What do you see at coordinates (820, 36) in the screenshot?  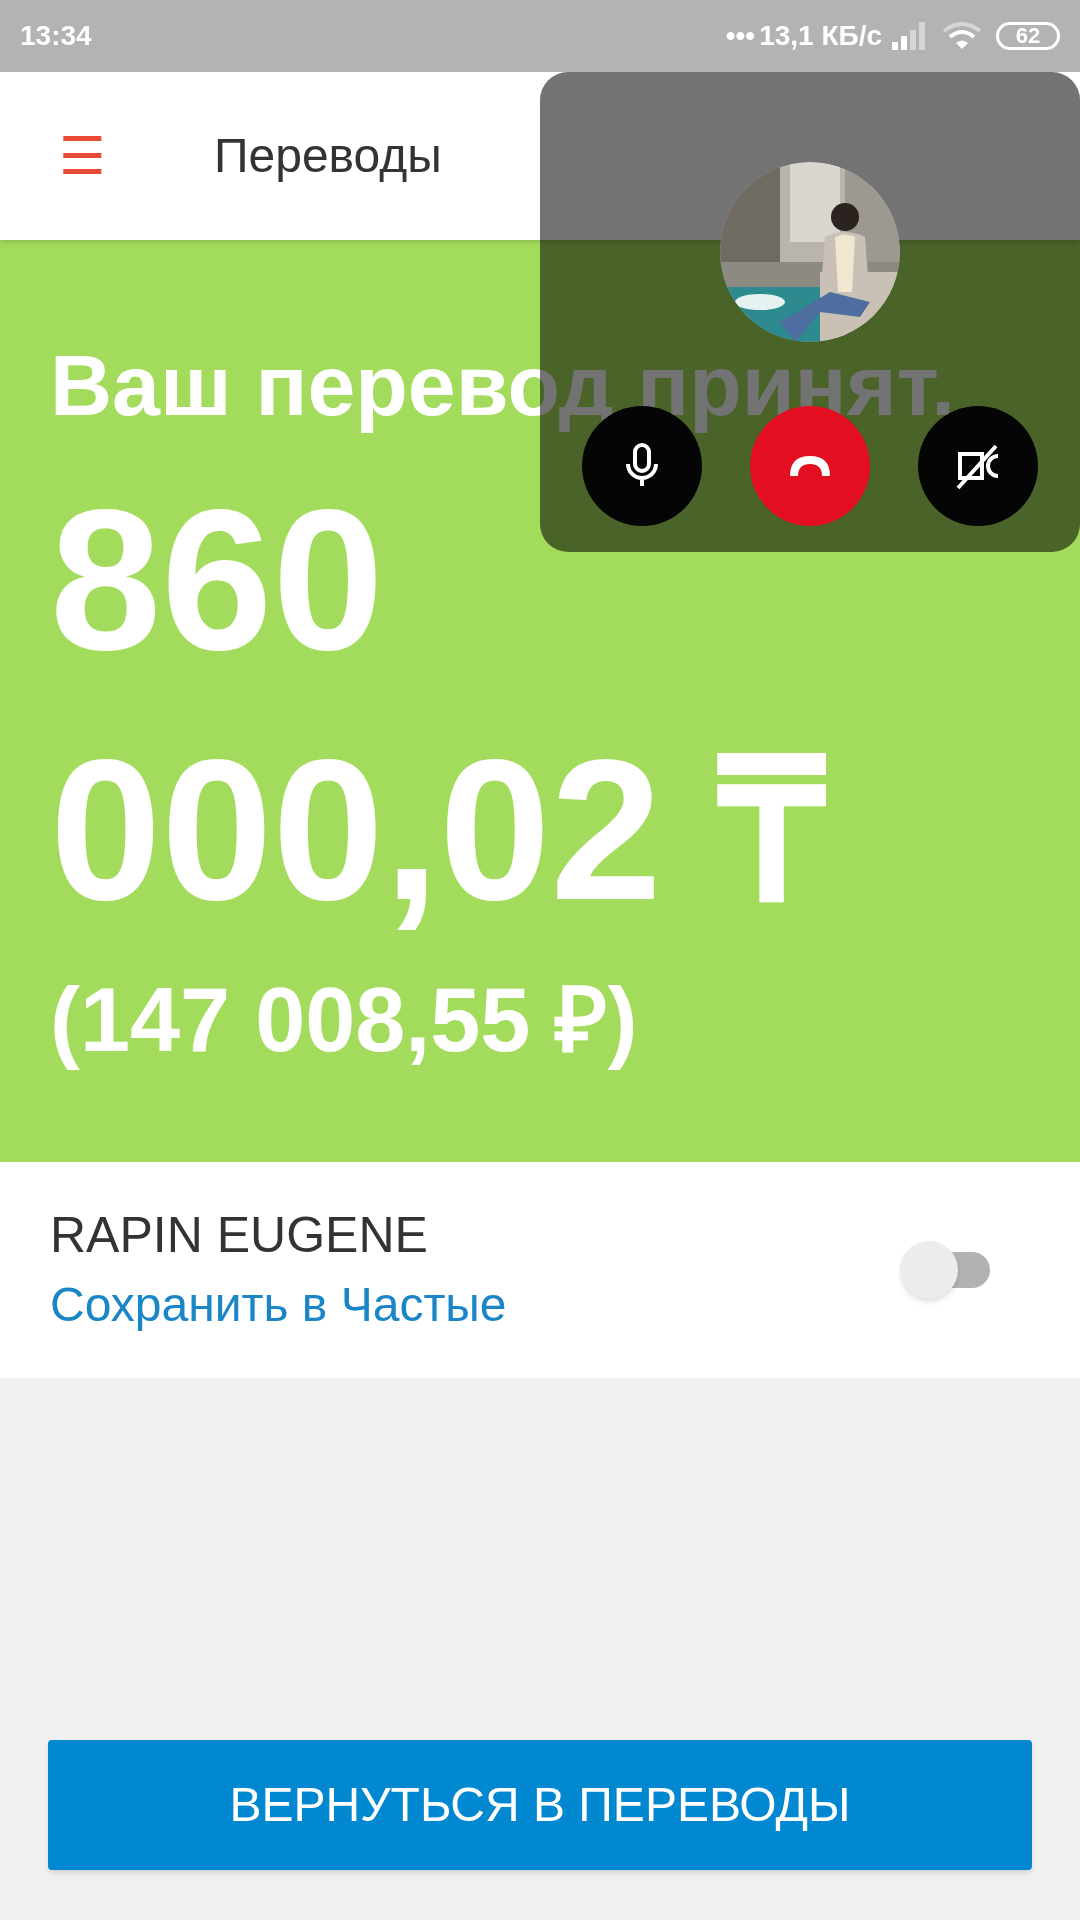 I see `network-speed: 13,1 КБ/с` at bounding box center [820, 36].